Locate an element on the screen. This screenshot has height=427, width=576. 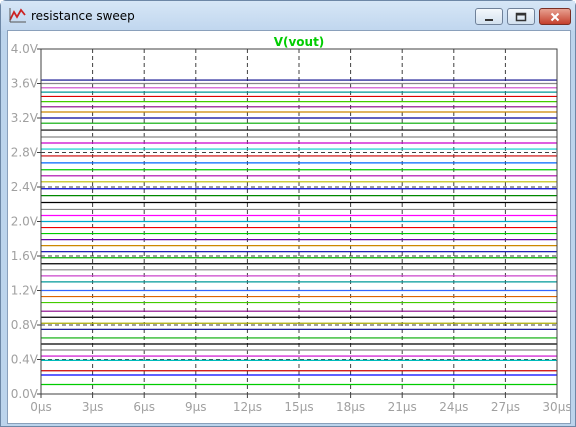
maximize-icon is located at coordinates (521, 16).